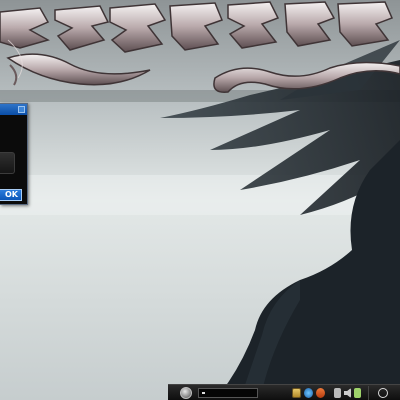 This screenshot has width=400, height=400. What do you see at coordinates (203, 393) in the screenshot?
I see `input-caret` at bounding box center [203, 393].